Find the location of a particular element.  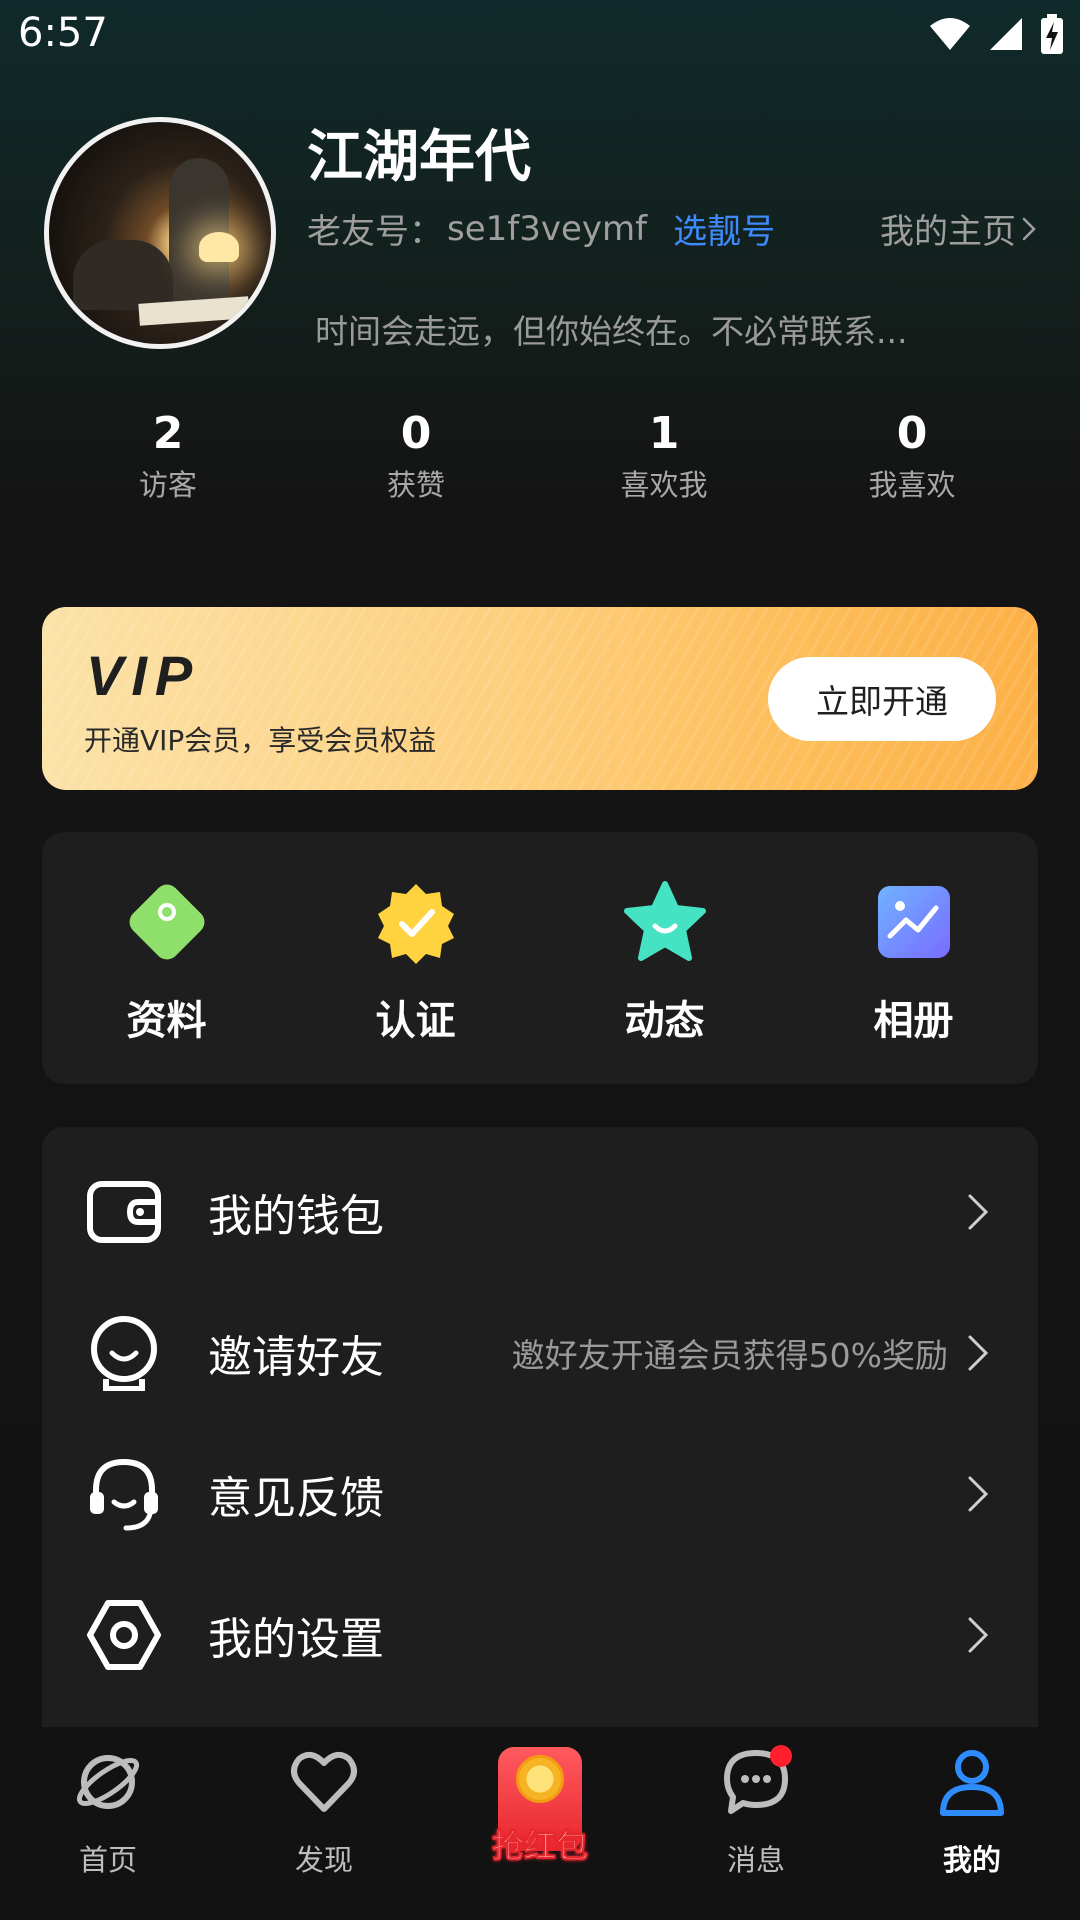

verified-badge-icon is located at coordinates (415, 924).